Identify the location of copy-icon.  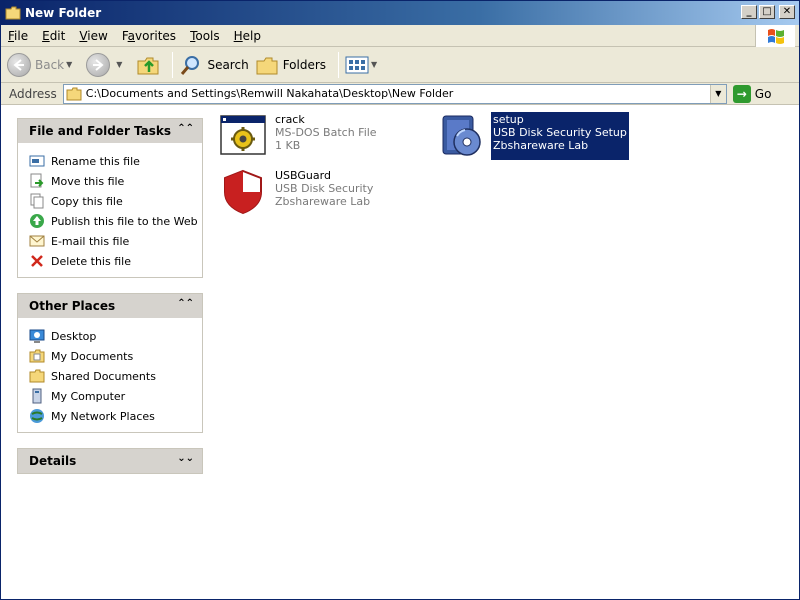
(37, 201).